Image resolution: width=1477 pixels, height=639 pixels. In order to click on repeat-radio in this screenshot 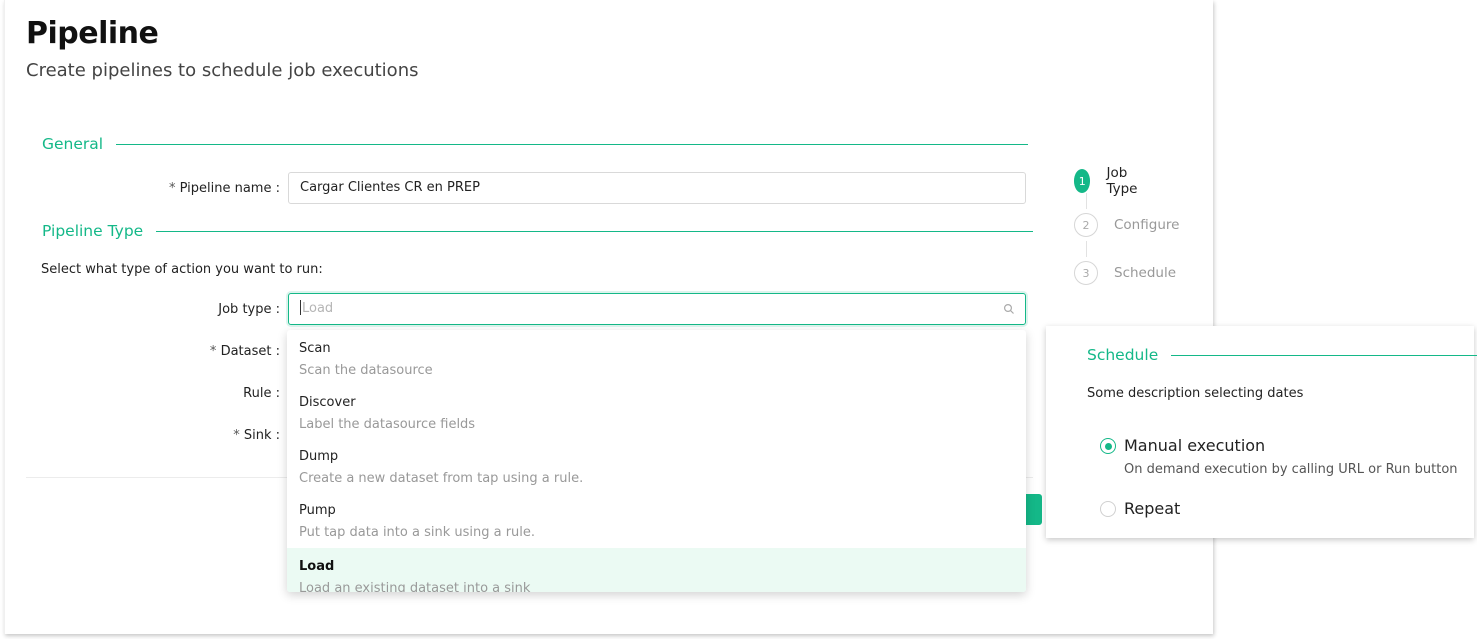, I will do `click(1108, 509)`.